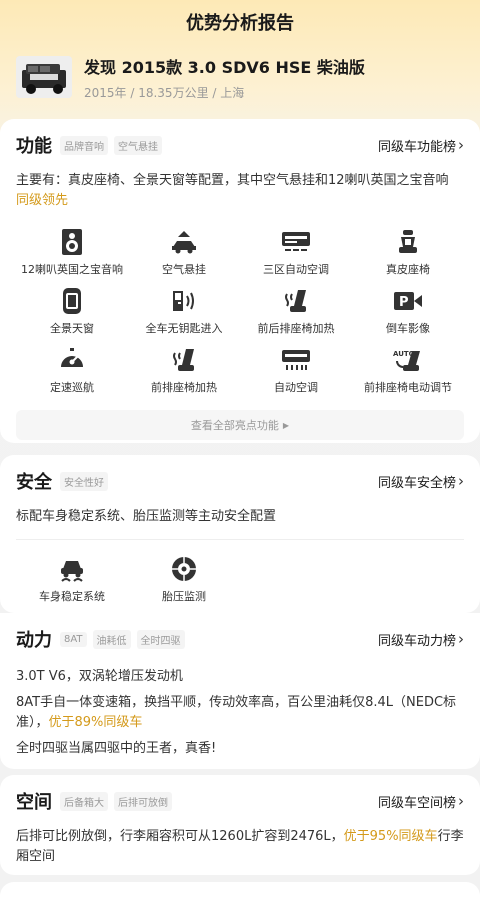  I want to click on space-tag: 后备箱大, so click(84, 801).